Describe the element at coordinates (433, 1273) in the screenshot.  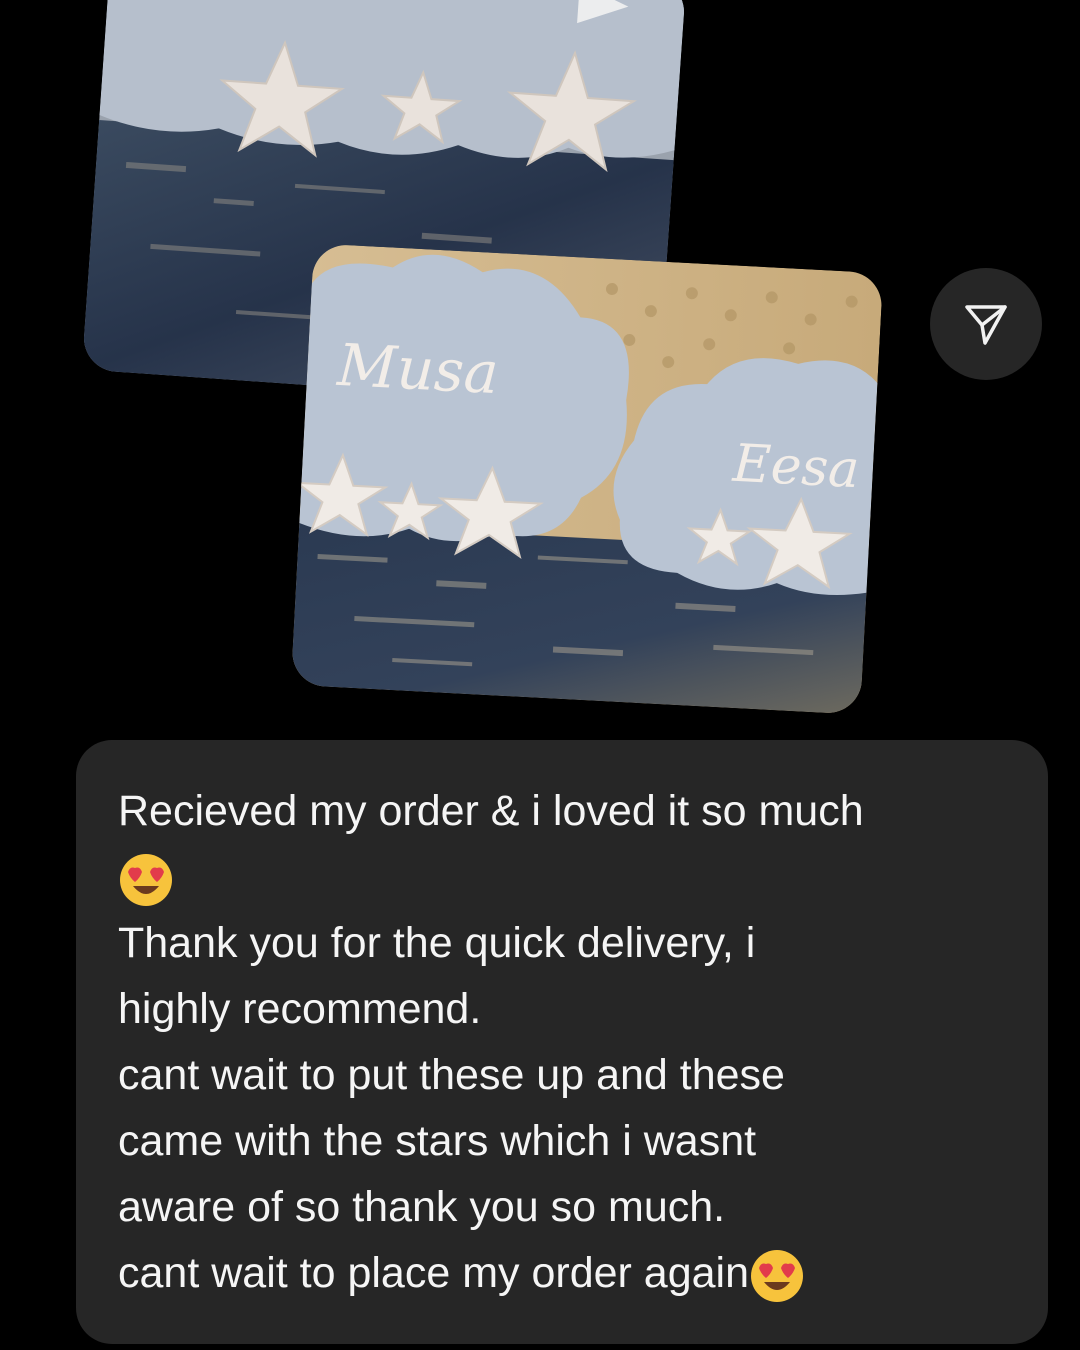
I see `message-line-8-text: cant wait to place my order again` at that location.